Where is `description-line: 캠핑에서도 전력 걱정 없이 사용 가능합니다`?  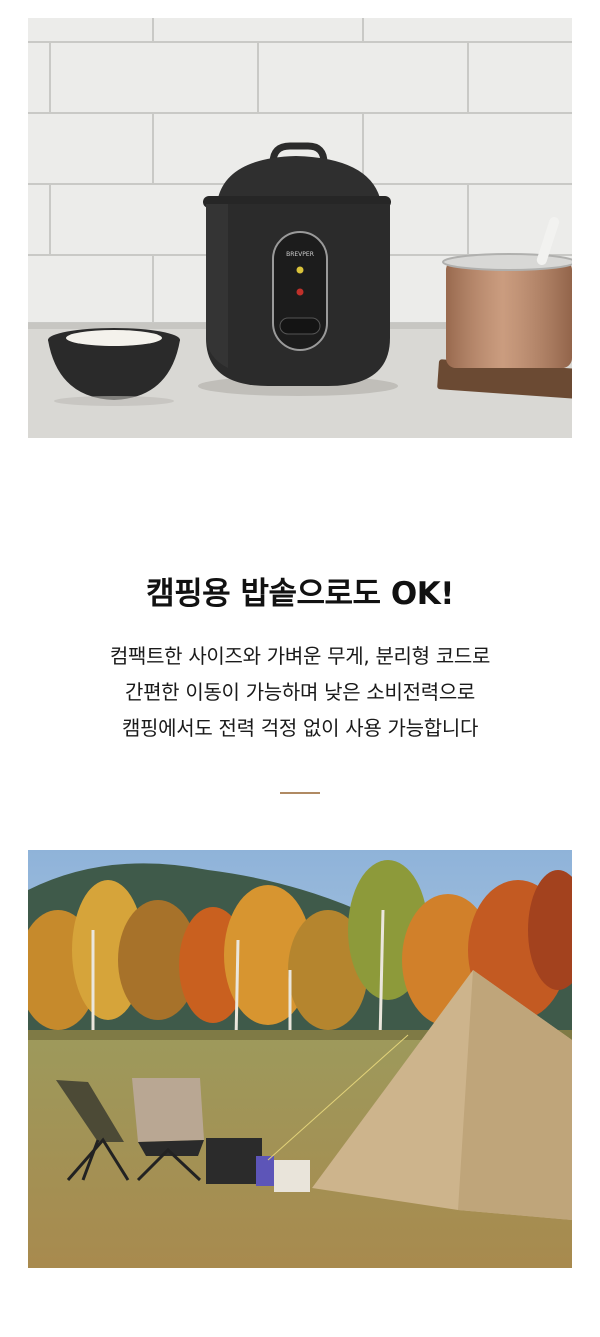 description-line: 캠핑에서도 전력 걱정 없이 사용 가능합니다 is located at coordinates (300, 728).